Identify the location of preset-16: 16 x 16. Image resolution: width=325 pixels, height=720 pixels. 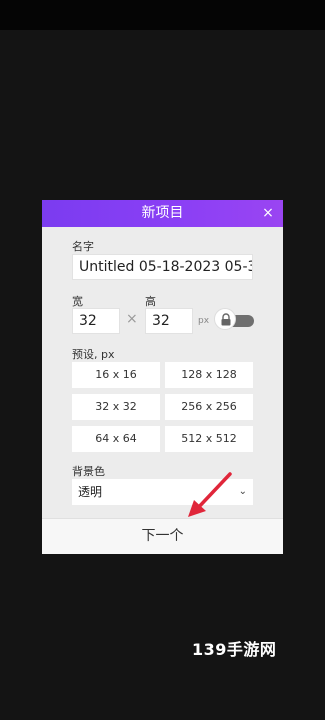
(116, 375).